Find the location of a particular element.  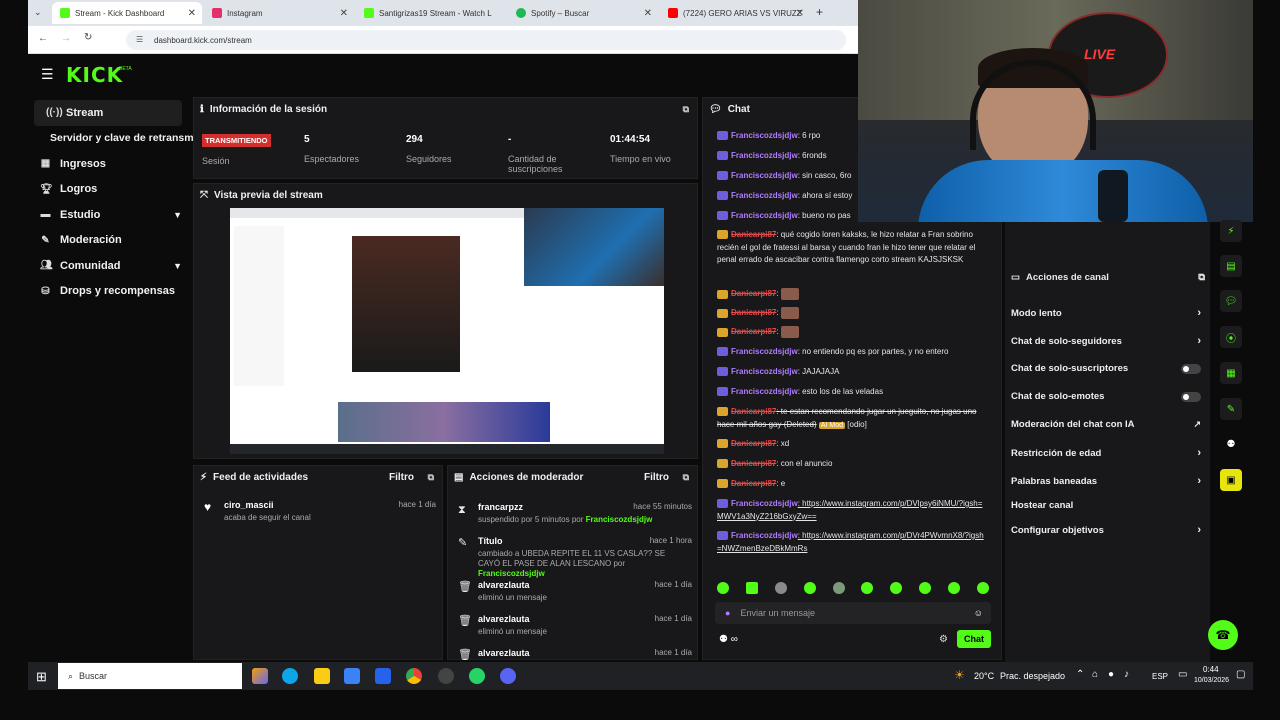

mic-tray-icon: ● is located at coordinates (1111, 674).